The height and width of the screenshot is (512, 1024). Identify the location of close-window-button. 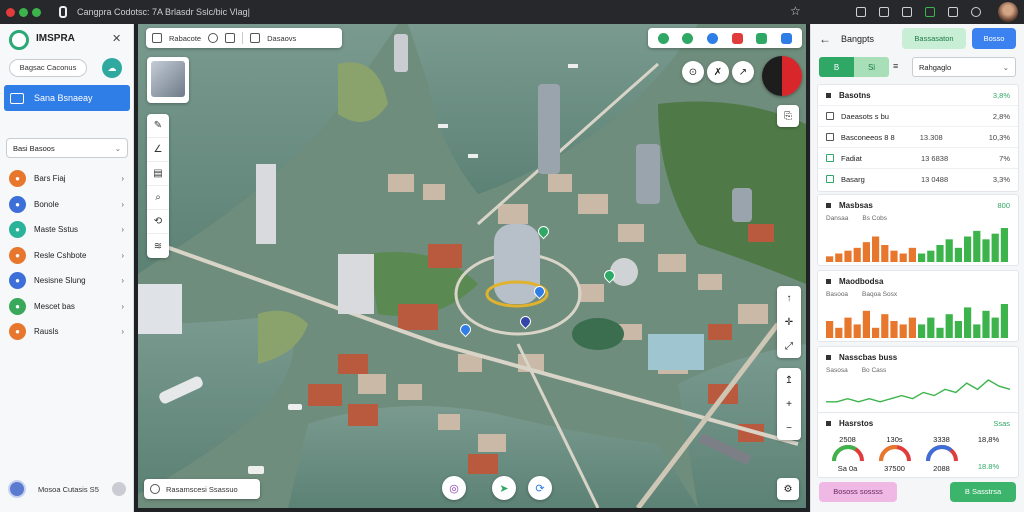
(10, 12).